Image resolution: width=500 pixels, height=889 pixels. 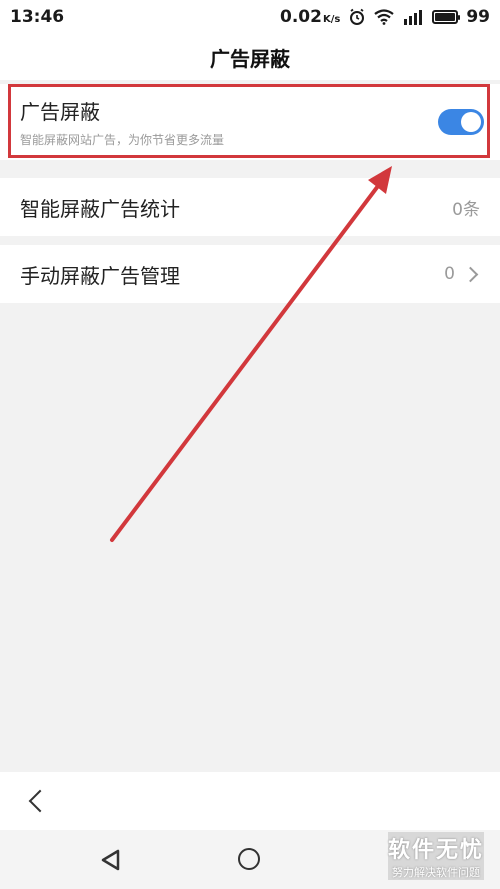 What do you see at coordinates (301, 17) in the screenshot?
I see `net-speed-value: 0.02` at bounding box center [301, 17].